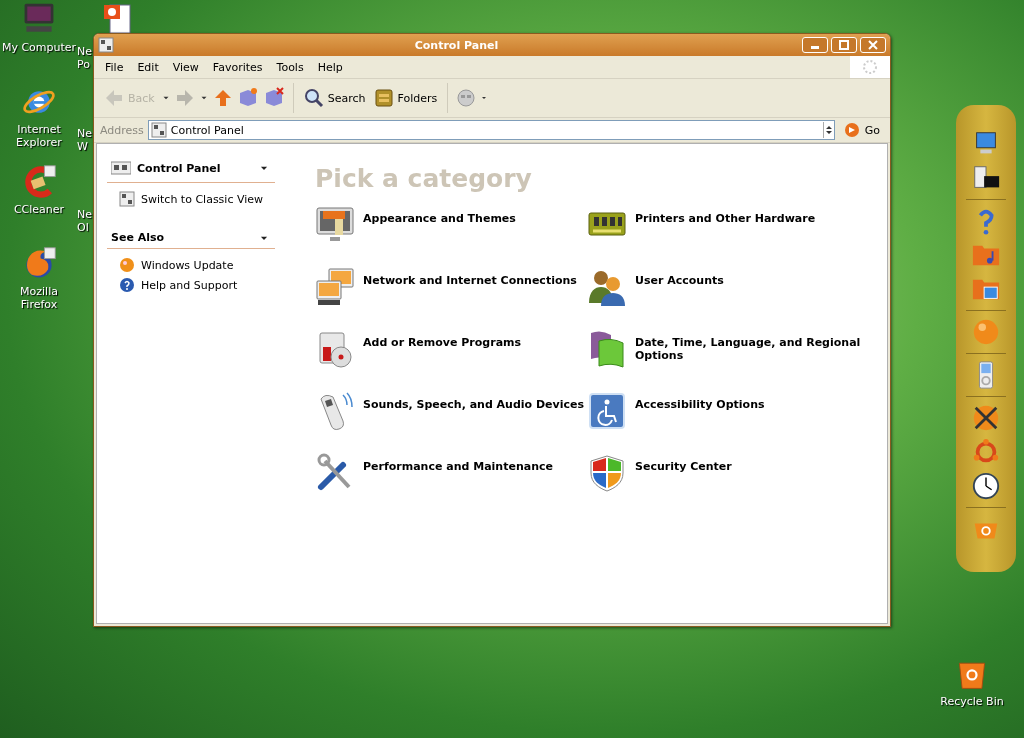 This screenshot has width=1024, height=738. What do you see at coordinates (182, 237) in the screenshot?
I see `section-title: See Also` at bounding box center [182, 237].